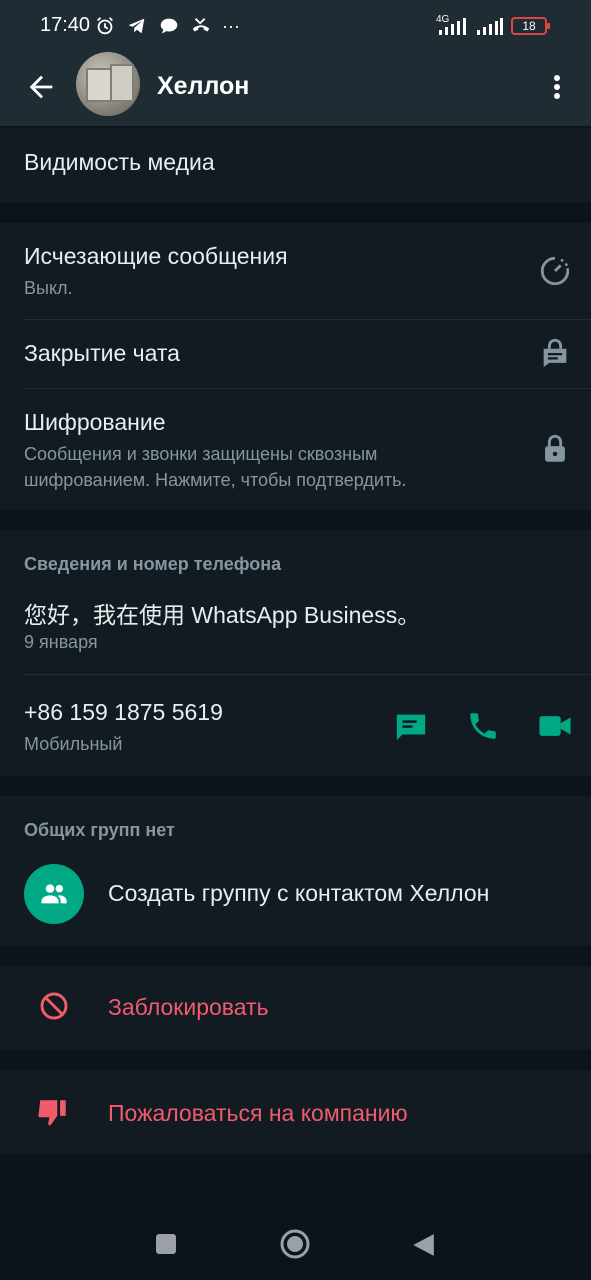 This screenshot has width=591, height=1280. What do you see at coordinates (295, 725) in the screenshot?
I see `phone-row: +86 159 1875 5619 Мобильный` at bounding box center [295, 725].